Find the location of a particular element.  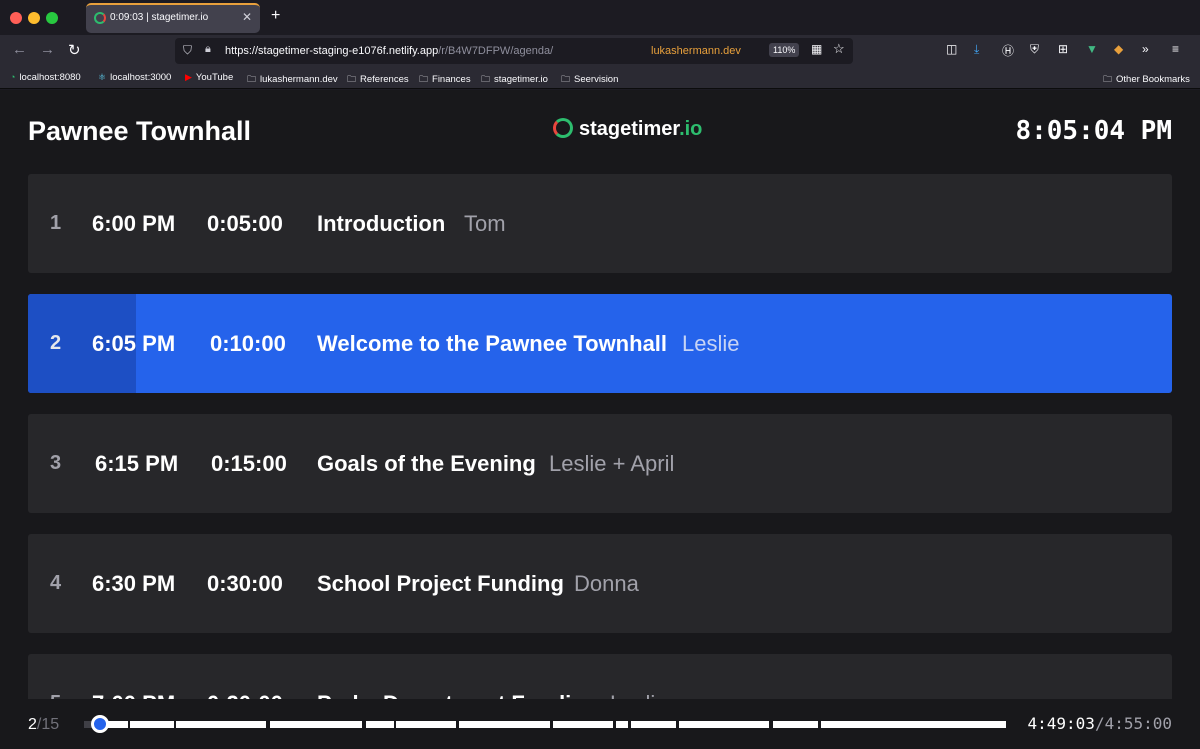

bookmark-item: ⚛ localhost:3000 is located at coordinates (134, 77).